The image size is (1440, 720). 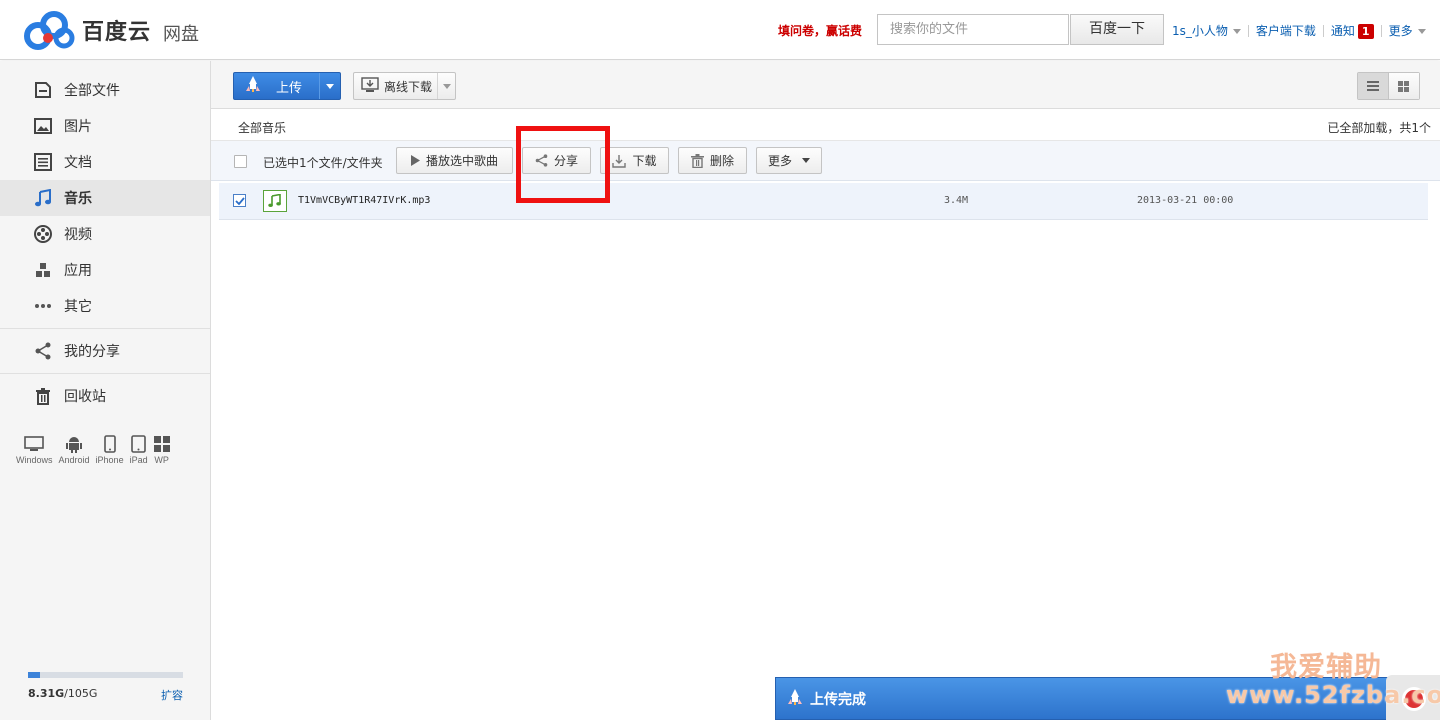 I want to click on sidebar-item-label: 其它, so click(x=78, y=307).